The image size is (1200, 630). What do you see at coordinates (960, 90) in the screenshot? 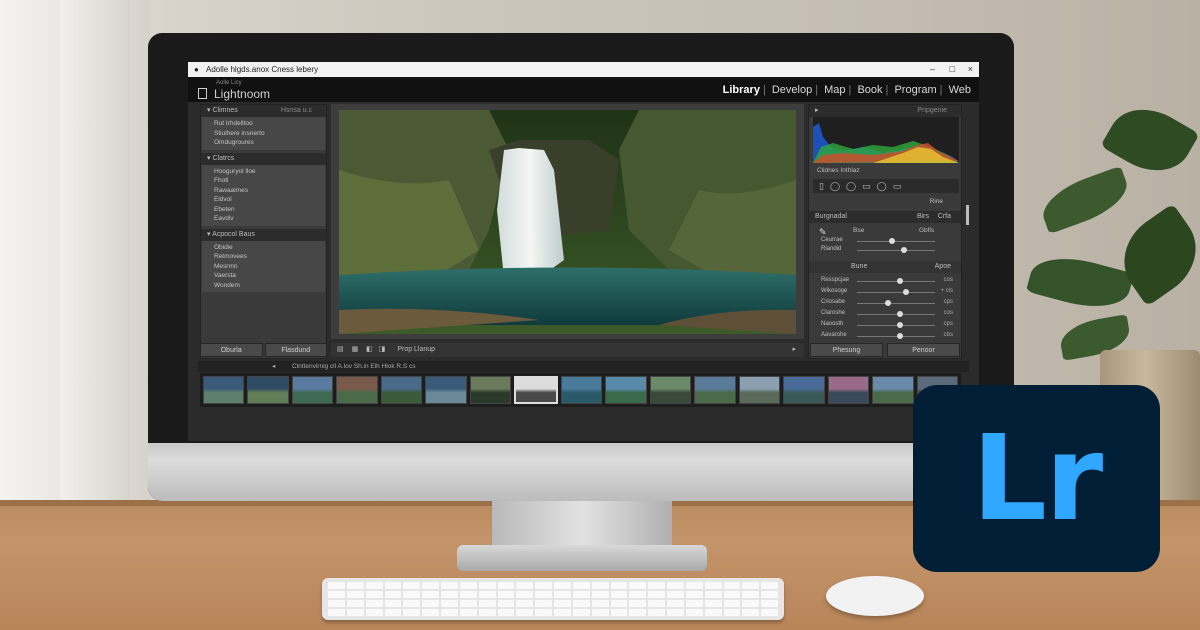
I see `module-web: Web` at bounding box center [960, 90].